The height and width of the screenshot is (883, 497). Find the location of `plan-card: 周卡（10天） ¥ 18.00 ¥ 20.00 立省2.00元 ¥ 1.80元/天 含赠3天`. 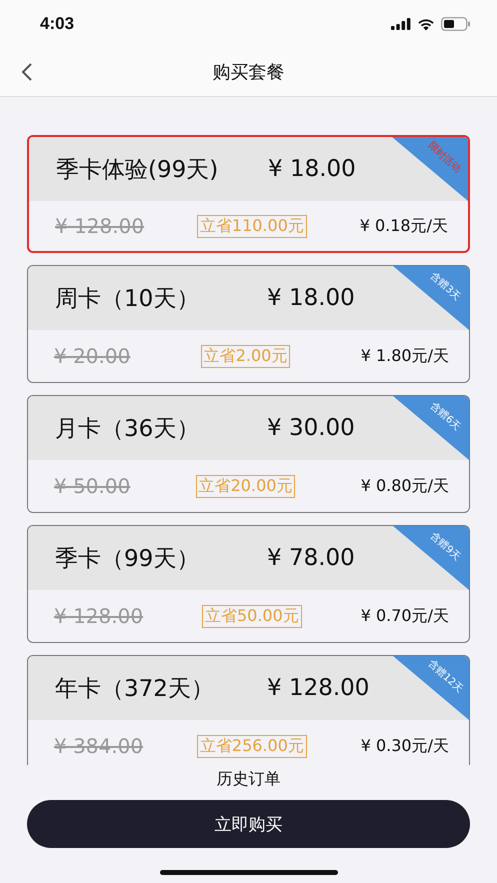

plan-card: 周卡（10天） ¥ 18.00 ¥ 20.00 立省2.00元 ¥ 1.80元/天 含赠3天 is located at coordinates (248, 324).